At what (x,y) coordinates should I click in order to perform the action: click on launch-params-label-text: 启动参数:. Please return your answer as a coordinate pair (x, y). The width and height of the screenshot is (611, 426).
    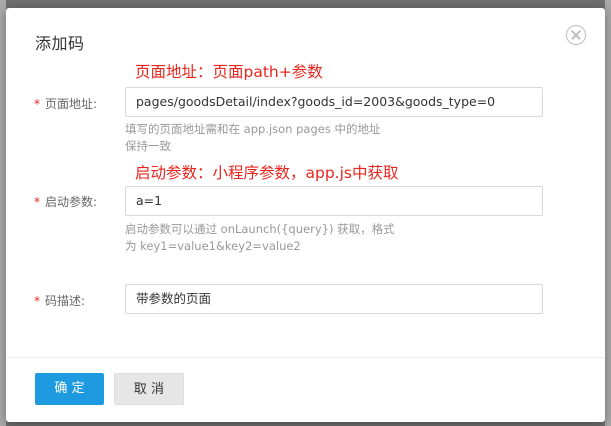
    Looking at the image, I should click on (71, 202).